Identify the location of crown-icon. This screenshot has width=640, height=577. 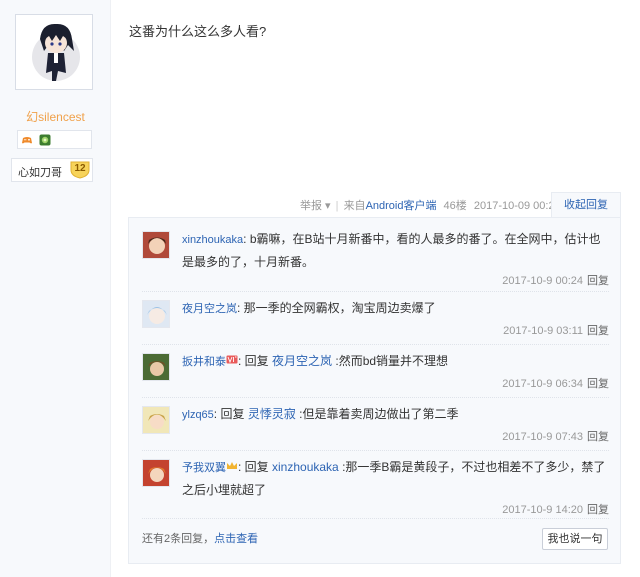
(232, 465).